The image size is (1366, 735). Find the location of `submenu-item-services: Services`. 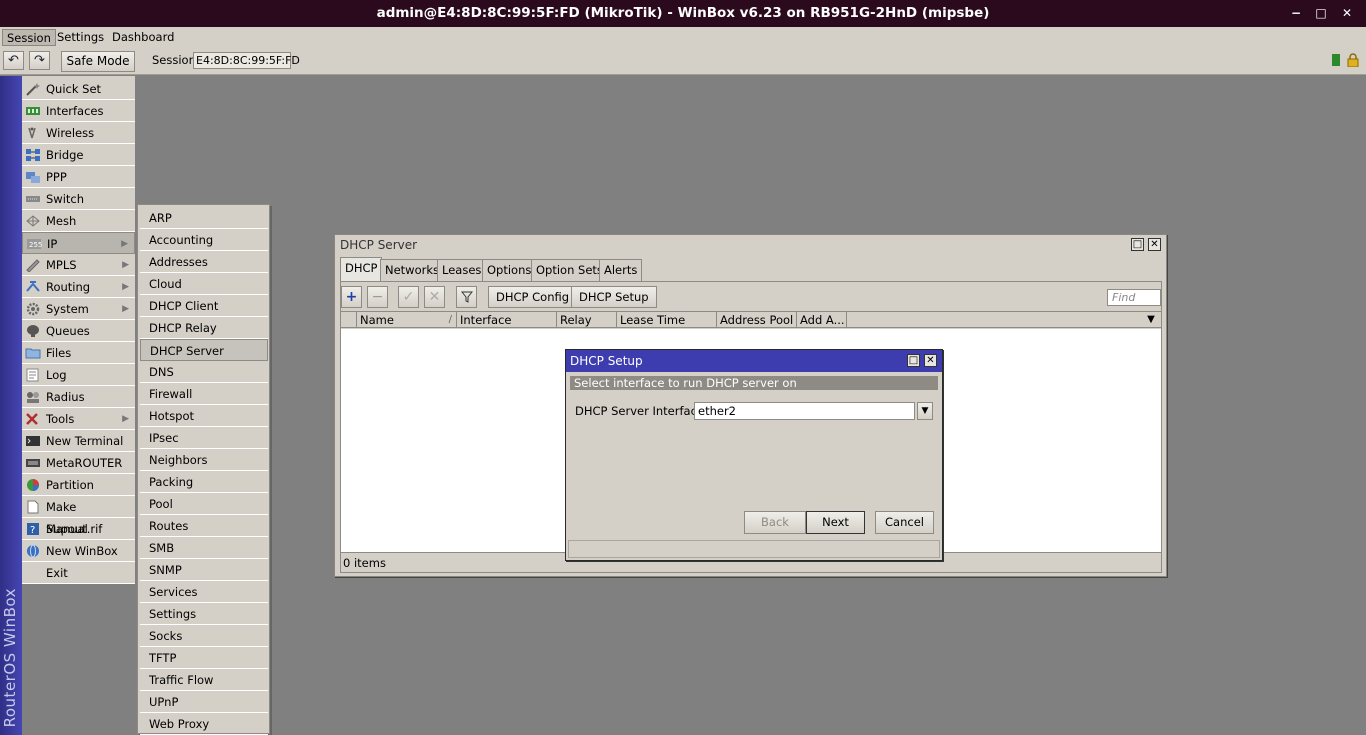

submenu-item-services: Services is located at coordinates (204, 592).